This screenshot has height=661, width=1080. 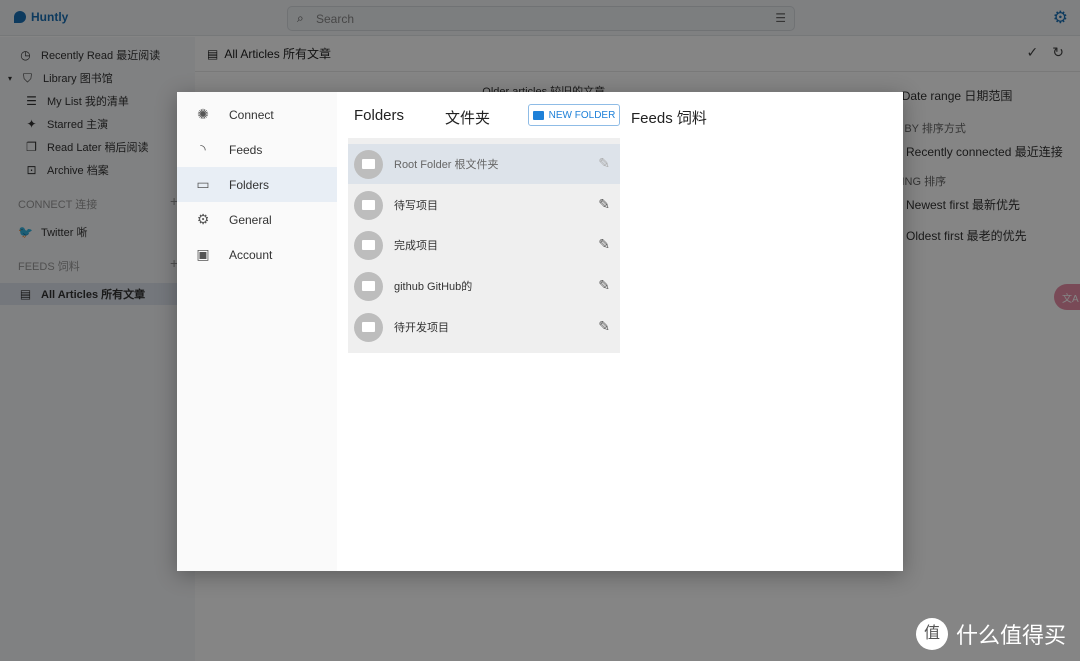 I want to click on watermark-logo-icon: 值, so click(x=931, y=634).